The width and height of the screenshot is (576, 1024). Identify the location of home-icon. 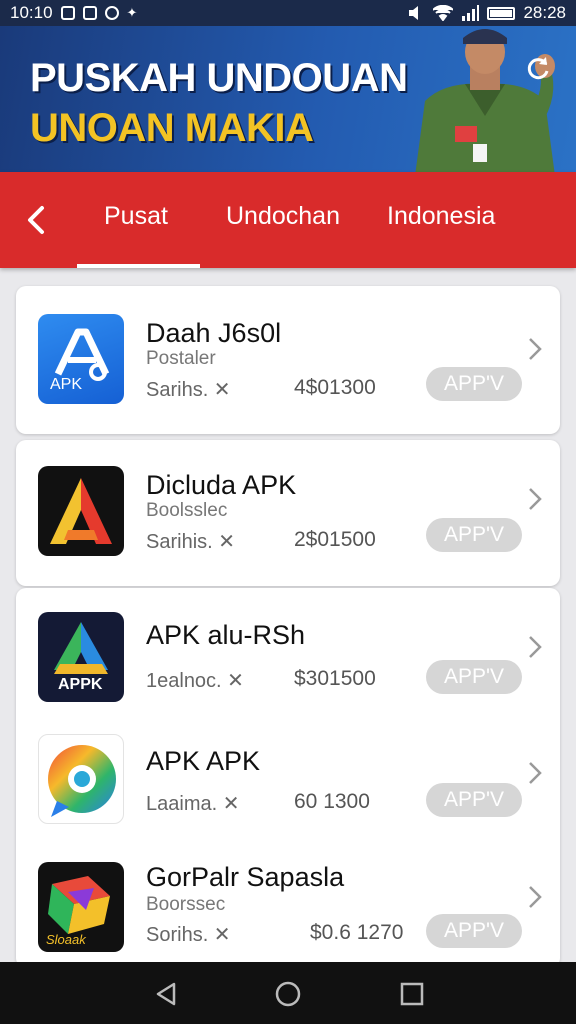
(288, 994).